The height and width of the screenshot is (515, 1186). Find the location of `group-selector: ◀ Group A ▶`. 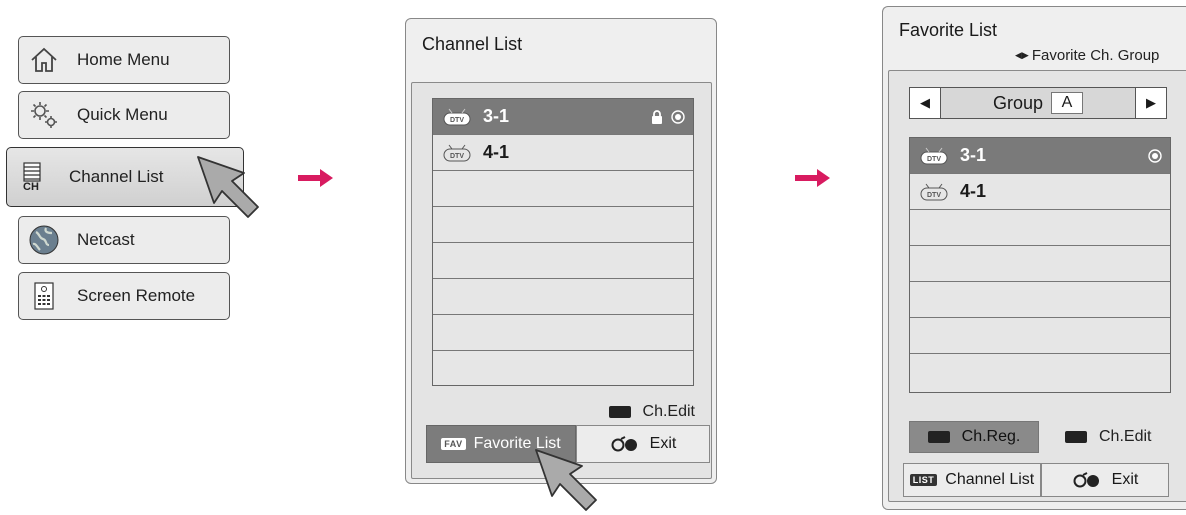

group-selector: ◀ Group A ▶ is located at coordinates (1038, 103).